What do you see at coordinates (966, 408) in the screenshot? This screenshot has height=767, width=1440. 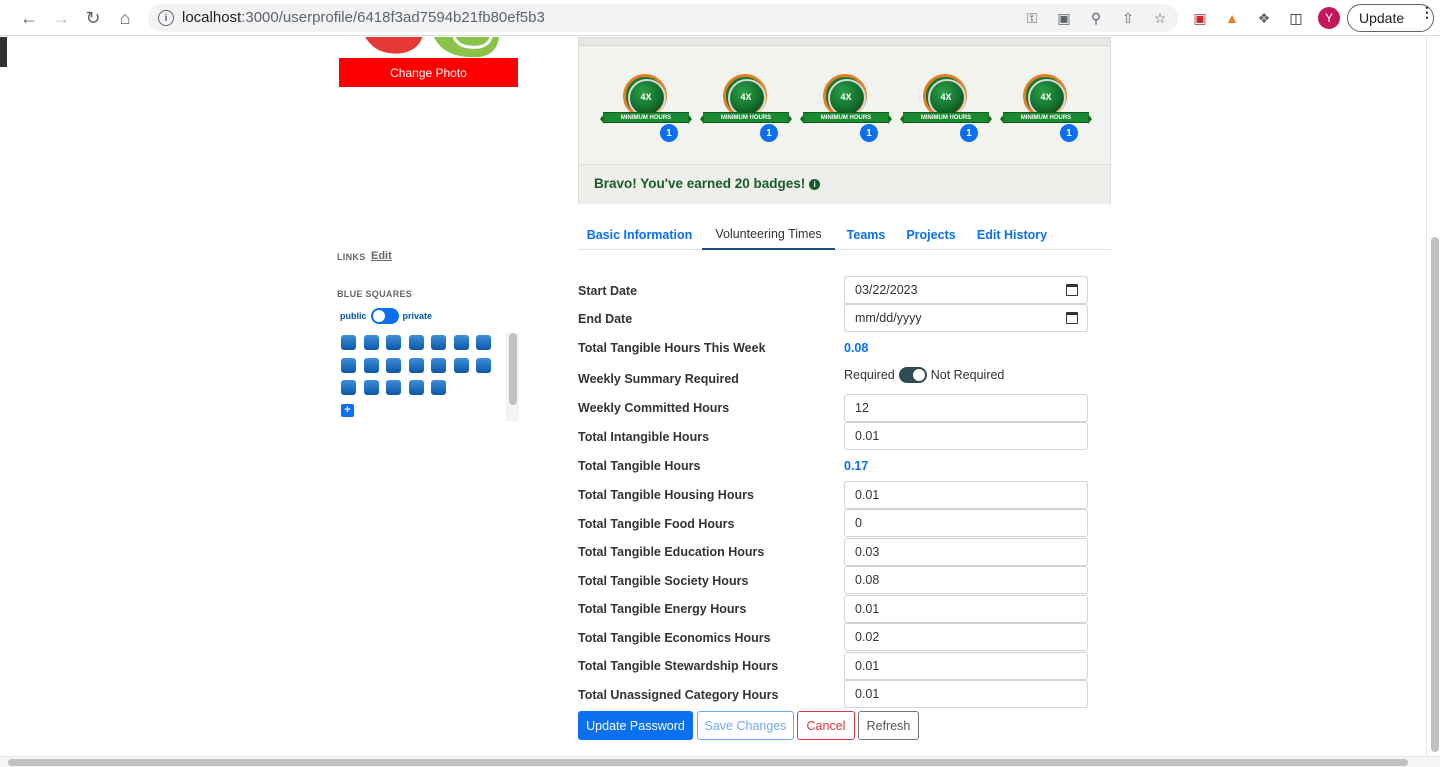 I see `weekly-committed-input: 12` at bounding box center [966, 408].